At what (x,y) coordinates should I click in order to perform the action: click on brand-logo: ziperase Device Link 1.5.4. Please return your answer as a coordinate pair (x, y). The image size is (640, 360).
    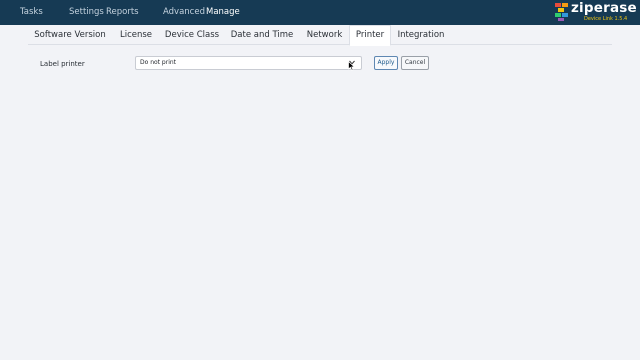
    Looking at the image, I should click on (596, 11).